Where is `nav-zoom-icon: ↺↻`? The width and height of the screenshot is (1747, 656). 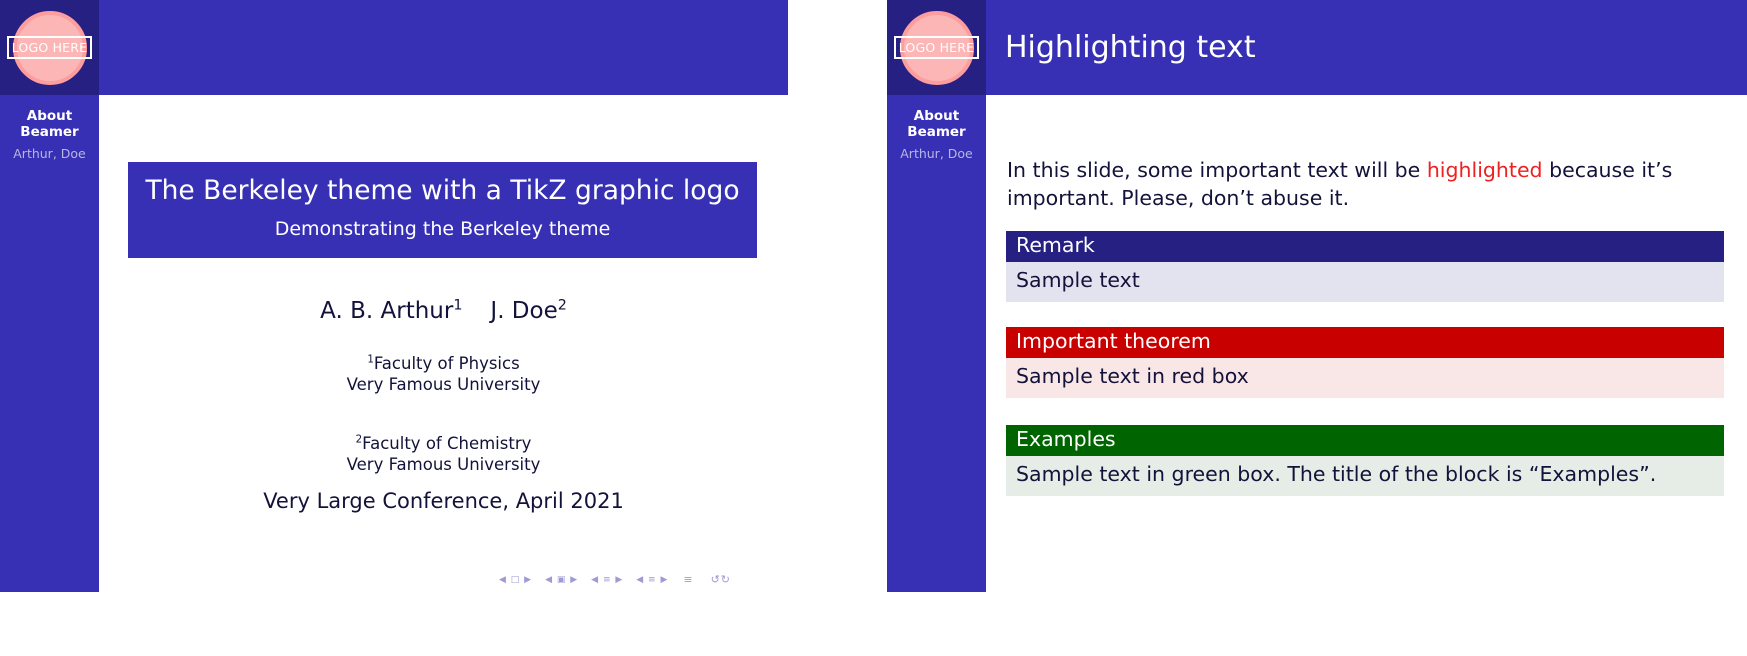
nav-zoom-icon: ↺↻ is located at coordinates (721, 579).